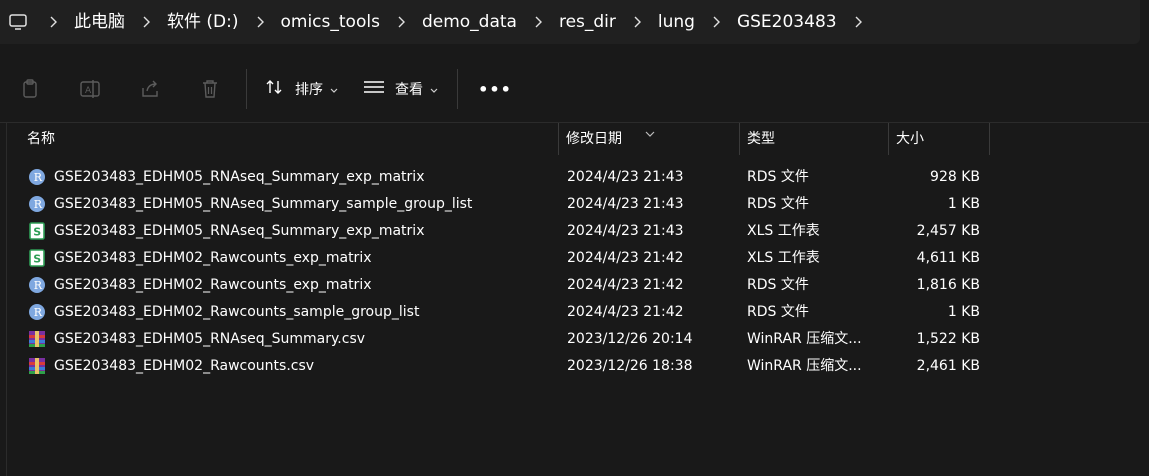 The image size is (1149, 476). What do you see at coordinates (948, 366) in the screenshot?
I see `file-size: 2,461 KB` at bounding box center [948, 366].